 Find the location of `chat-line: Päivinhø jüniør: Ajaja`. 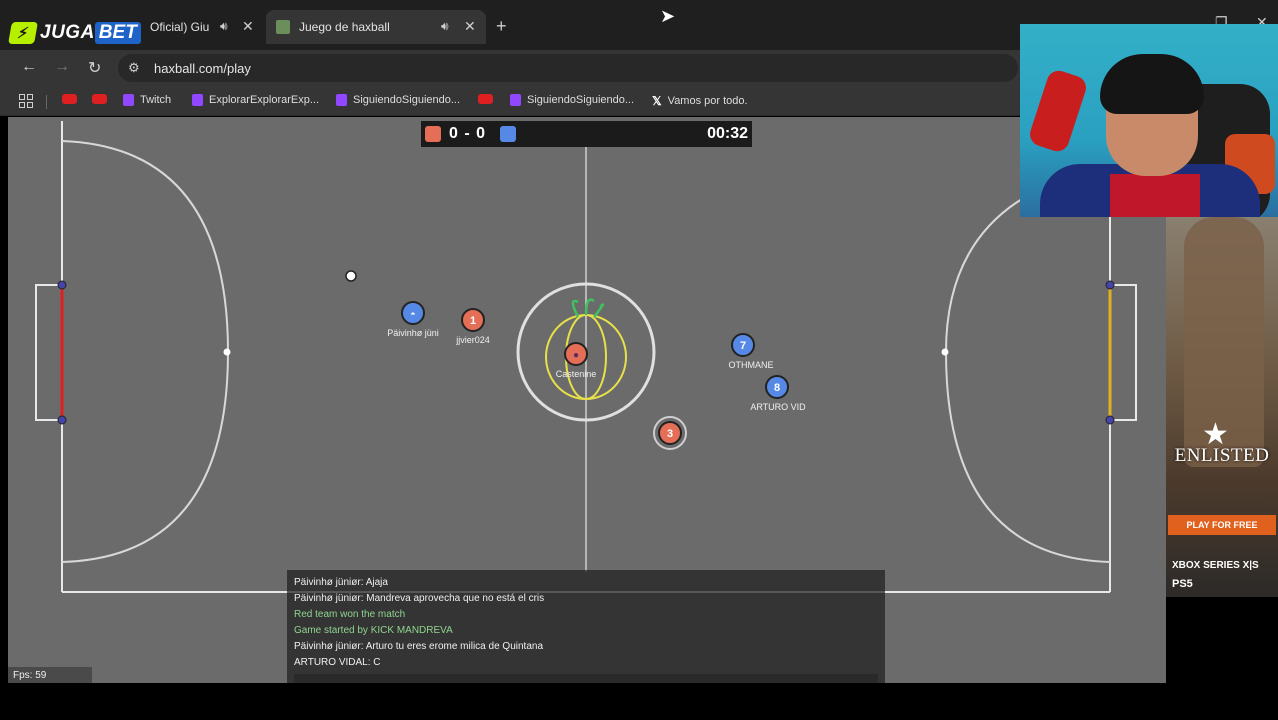

chat-line: Päivinhø jüniør: Ajaja is located at coordinates (341, 582).